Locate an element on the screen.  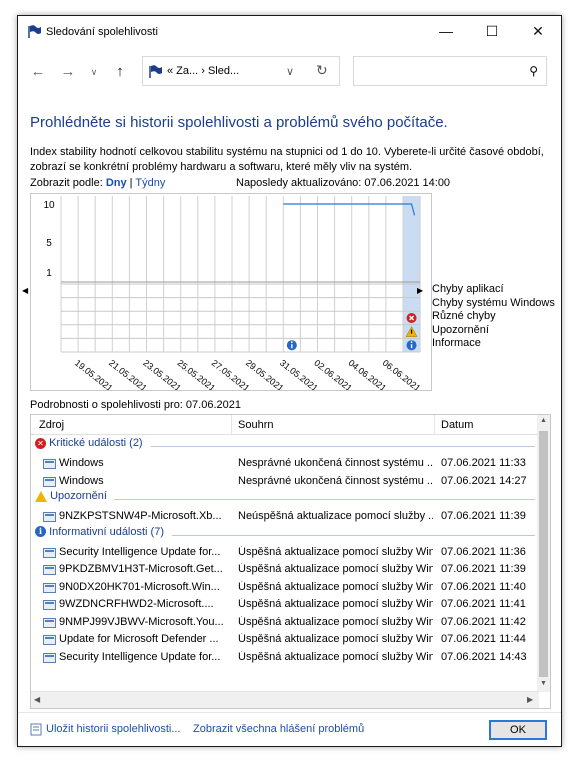
minimize-button: — is located at coordinates (446, 31).